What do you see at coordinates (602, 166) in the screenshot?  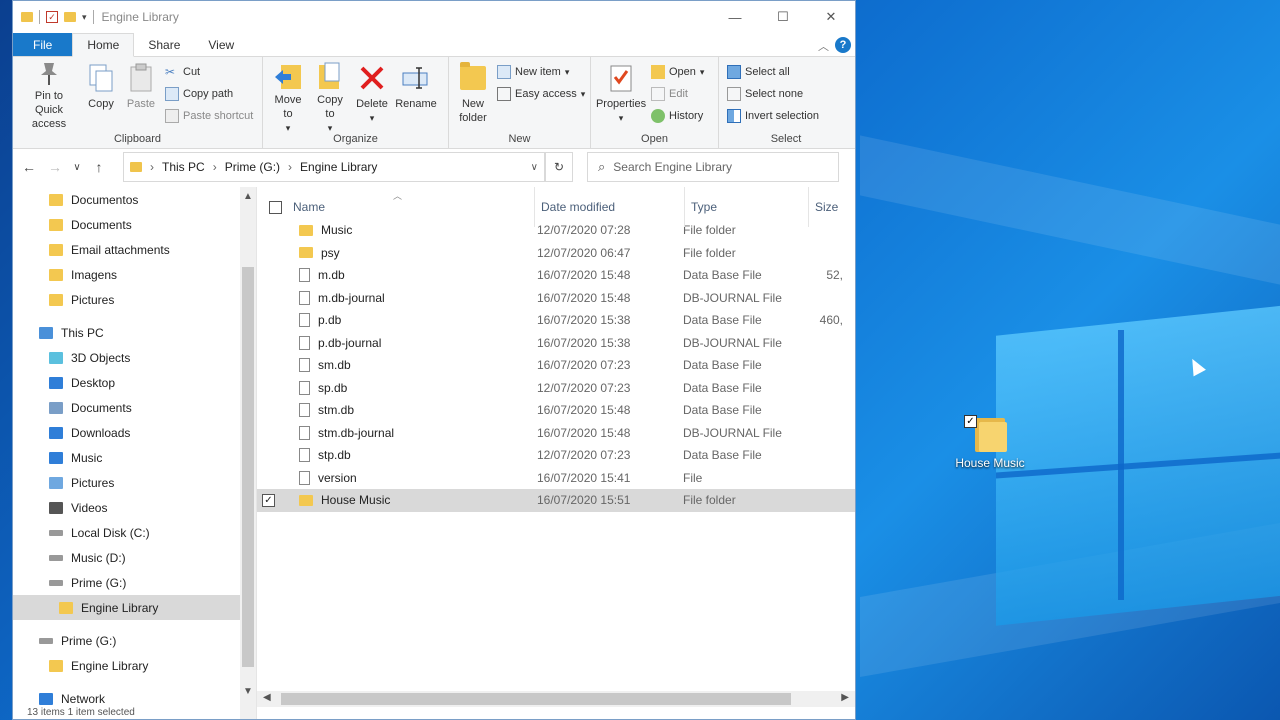 I see `search-icon: ⌕` at bounding box center [602, 166].